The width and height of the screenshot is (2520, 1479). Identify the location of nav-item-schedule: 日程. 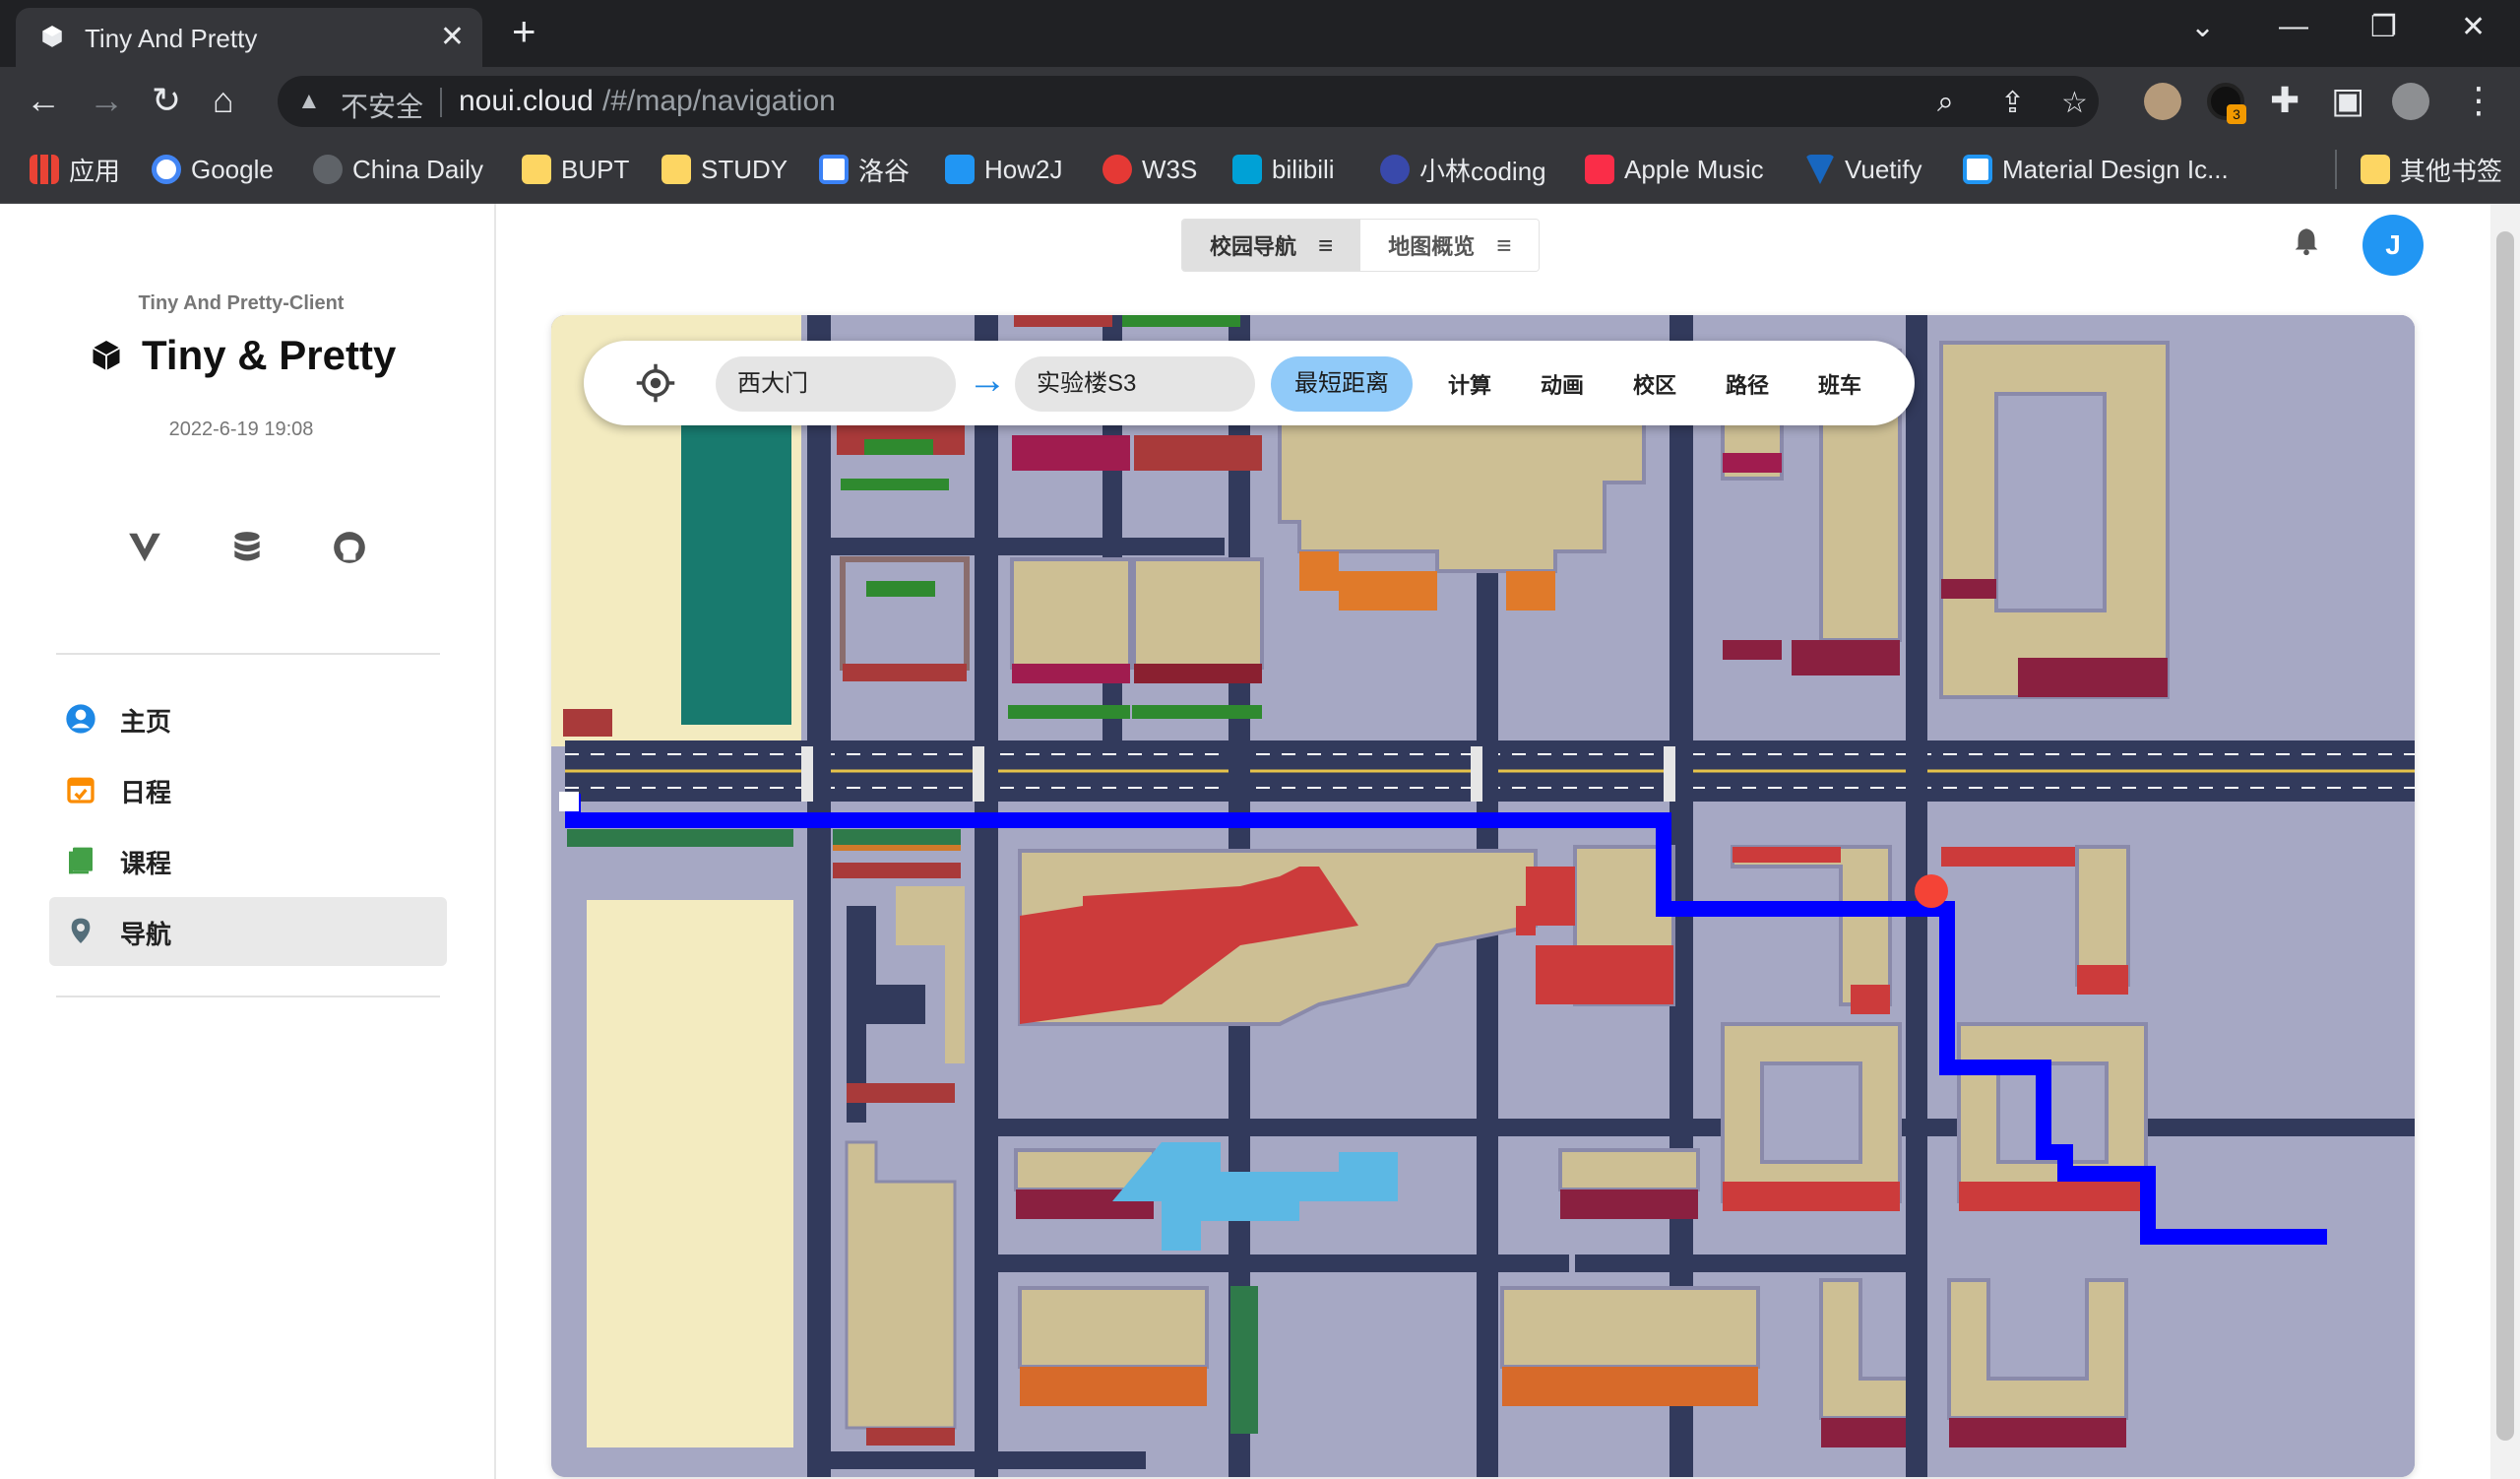
(248, 789).